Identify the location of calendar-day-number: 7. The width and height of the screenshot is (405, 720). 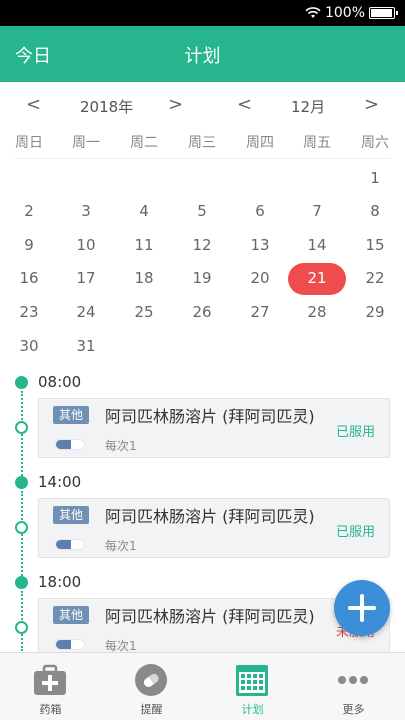
(317, 211).